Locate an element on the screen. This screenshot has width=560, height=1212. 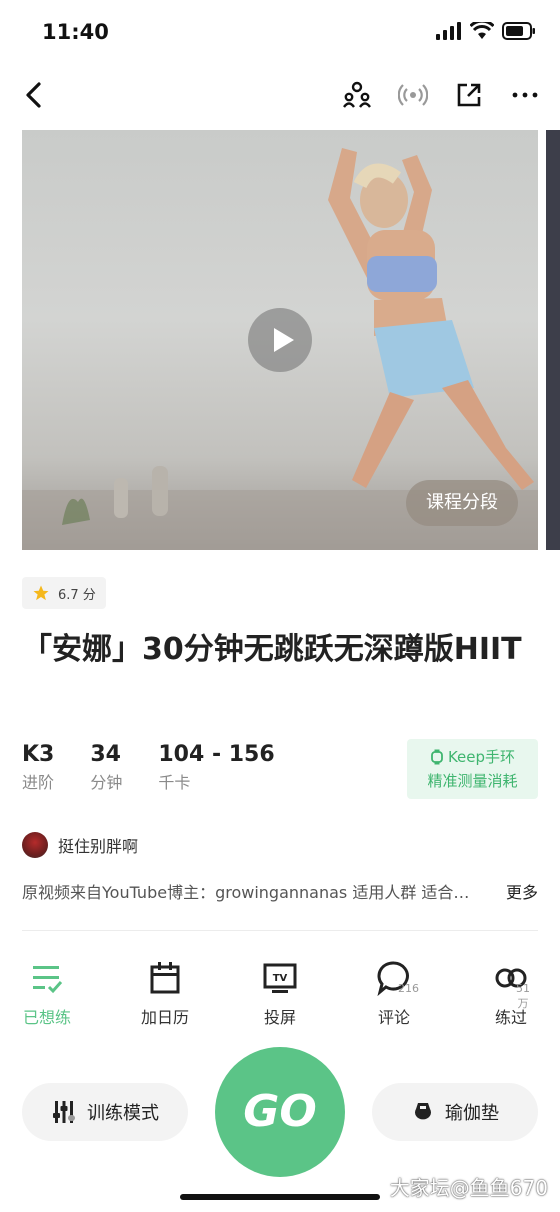
stat-level: K3 进阶 is located at coordinates (38, 768).